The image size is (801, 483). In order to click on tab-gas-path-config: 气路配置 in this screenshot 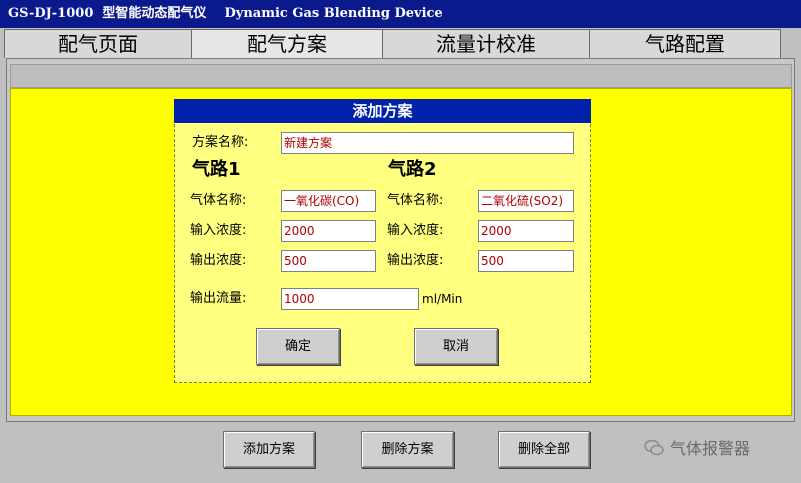, I will do `click(685, 43)`.